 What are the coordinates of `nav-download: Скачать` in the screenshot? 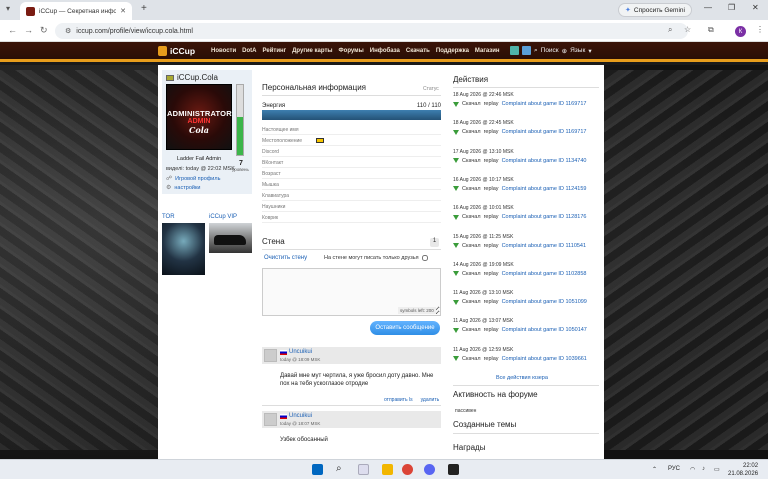 It's located at (418, 51).